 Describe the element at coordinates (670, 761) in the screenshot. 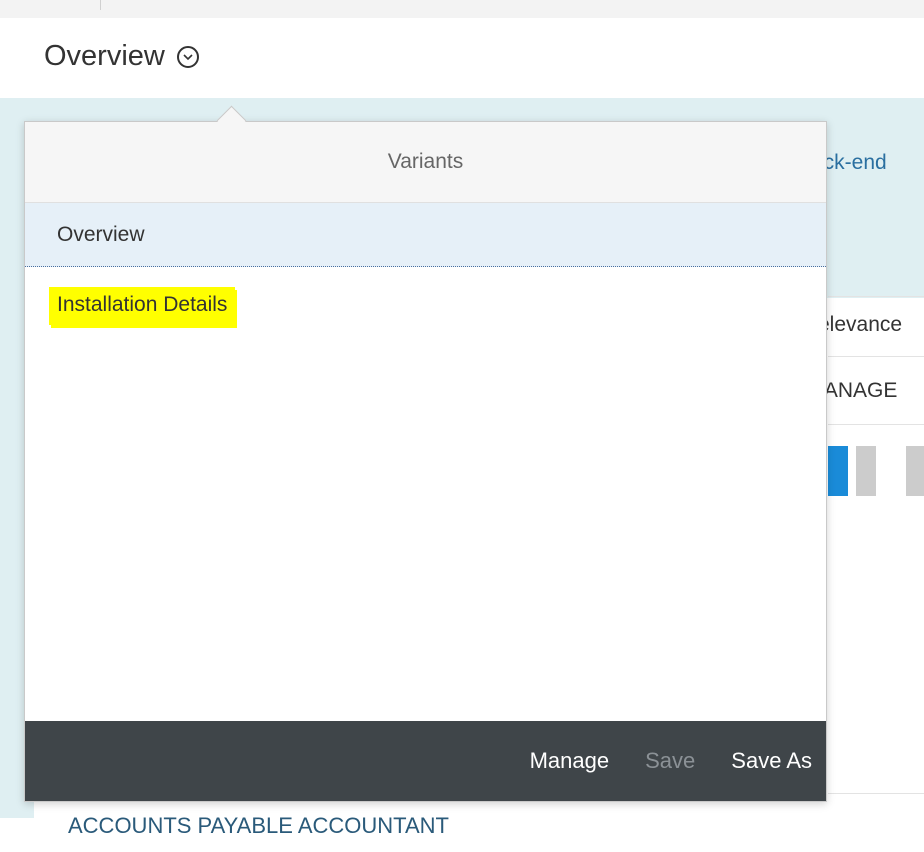

I see `save-button: Save` at that location.